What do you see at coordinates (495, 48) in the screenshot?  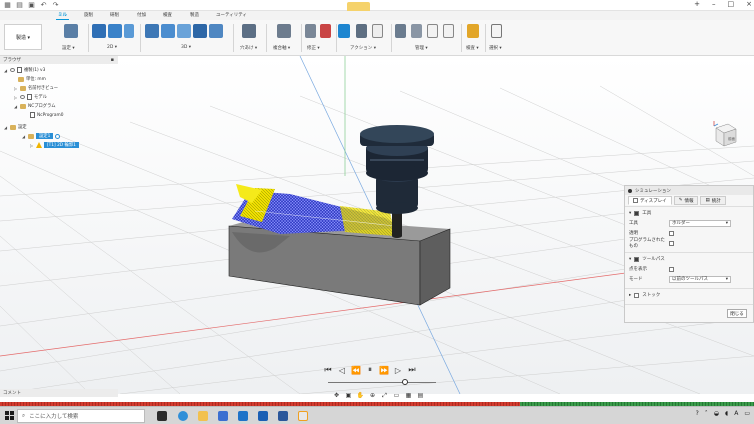 I see `group-select-label: 選択 ▾` at bounding box center [495, 48].